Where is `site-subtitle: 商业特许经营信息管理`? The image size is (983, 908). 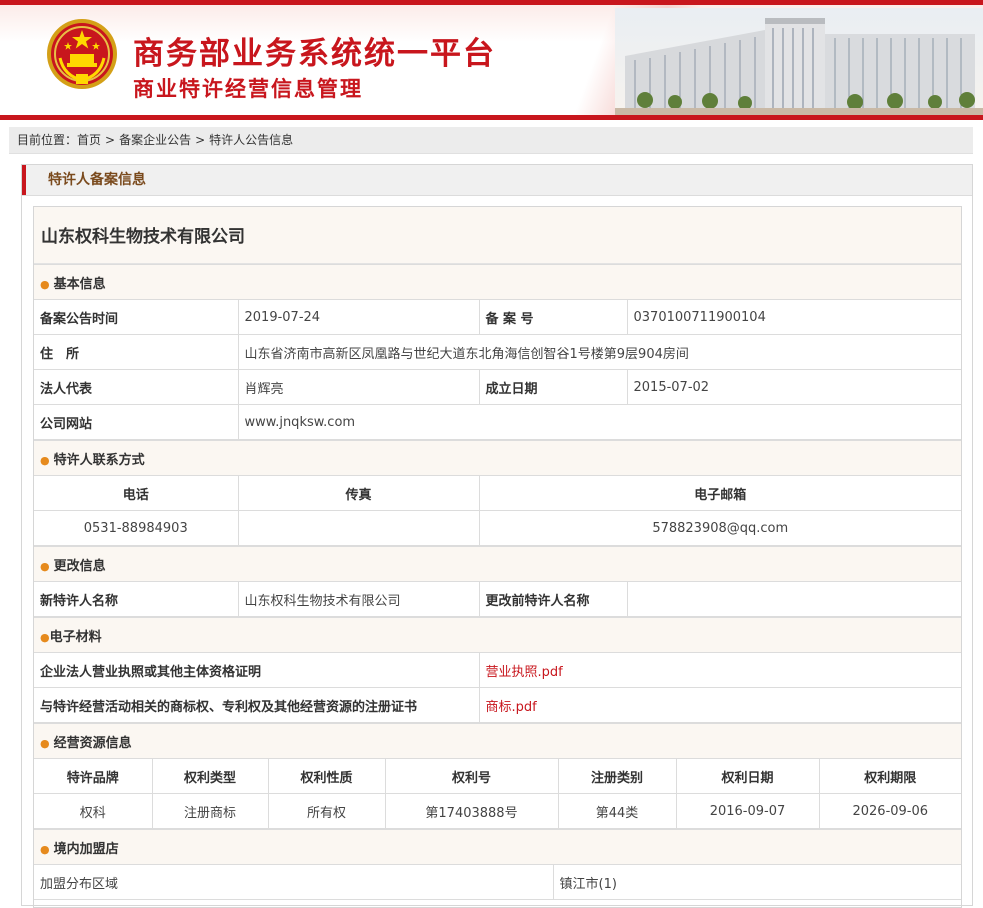
site-subtitle: 商业特许经营信息管理 is located at coordinates (248, 88).